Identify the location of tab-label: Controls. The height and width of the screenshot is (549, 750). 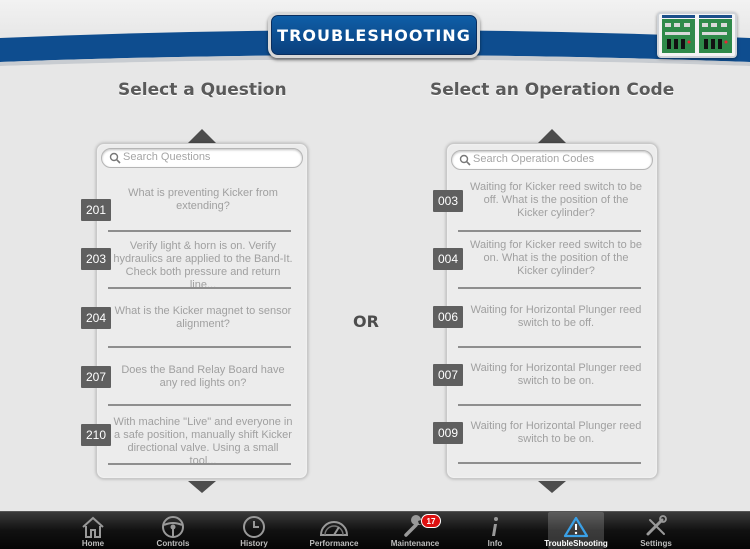
(173, 543).